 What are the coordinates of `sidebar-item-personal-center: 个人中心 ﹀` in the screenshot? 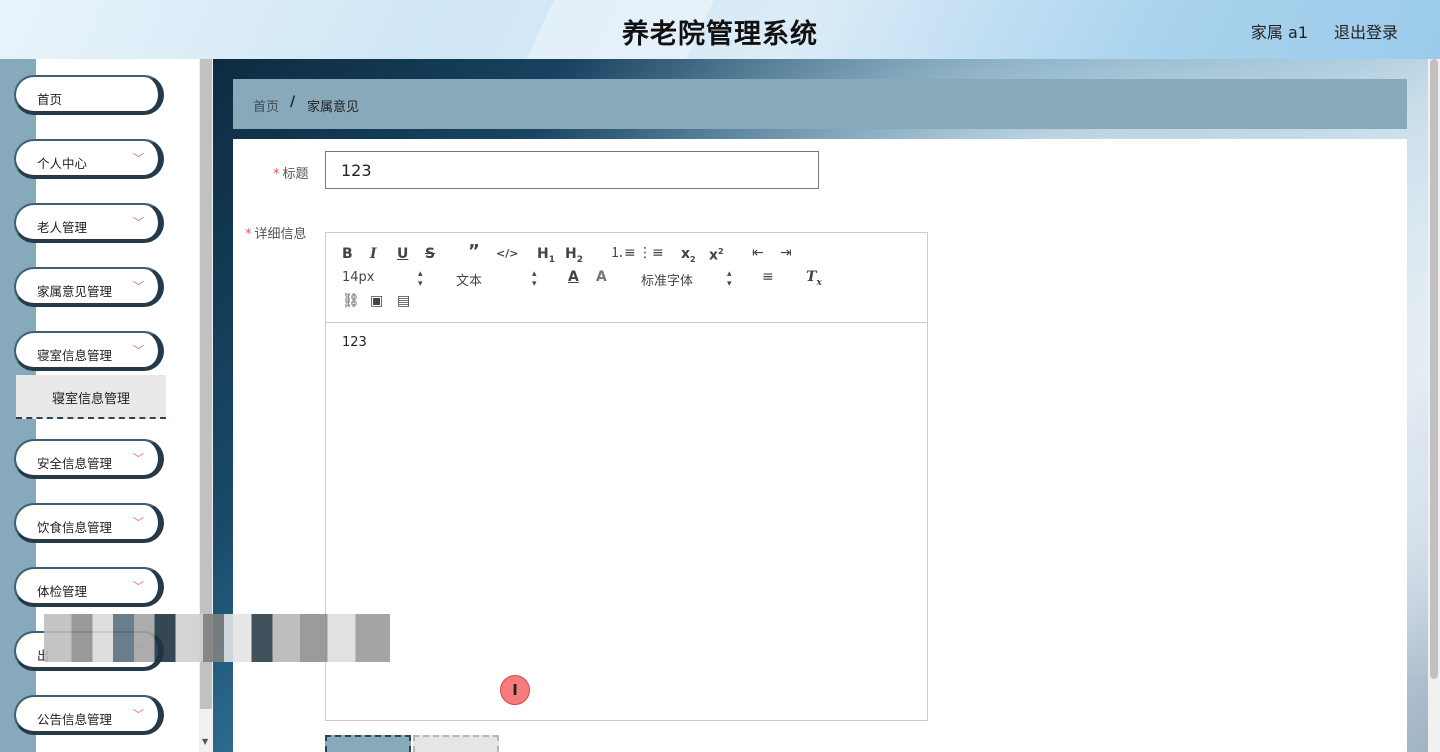 It's located at (89, 159).